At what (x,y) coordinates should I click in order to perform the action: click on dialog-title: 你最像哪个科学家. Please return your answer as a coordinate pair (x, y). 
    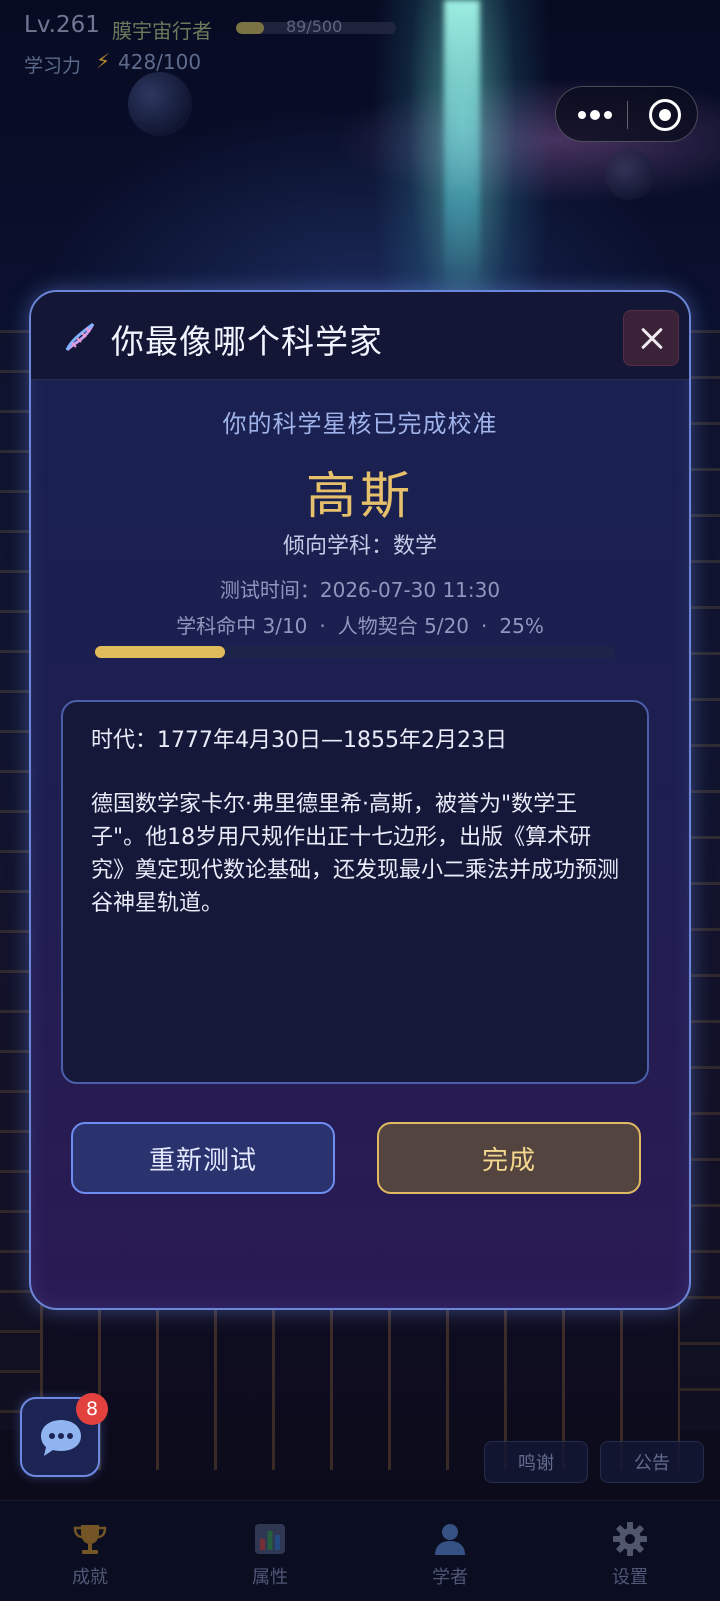
    Looking at the image, I should click on (247, 341).